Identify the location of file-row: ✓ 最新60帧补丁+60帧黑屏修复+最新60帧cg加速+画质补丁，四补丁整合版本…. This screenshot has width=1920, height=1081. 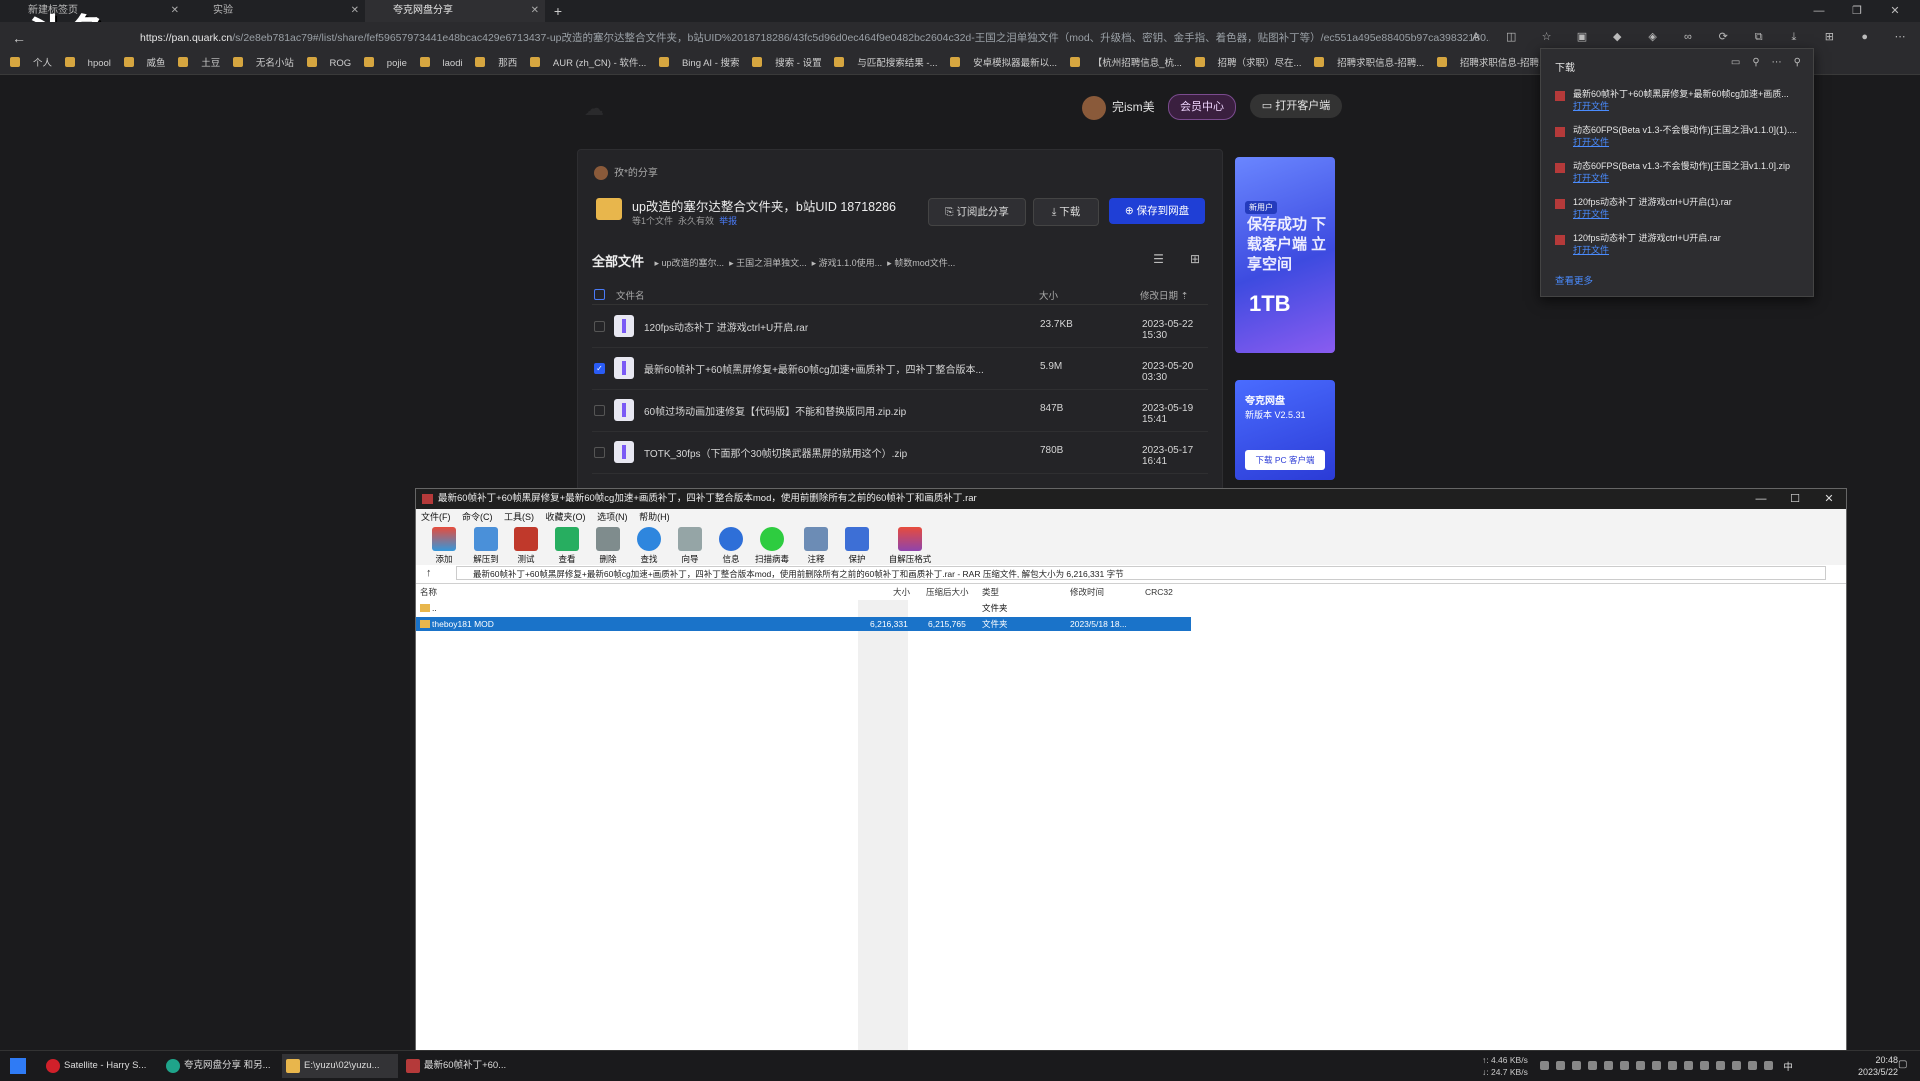
(900, 368).